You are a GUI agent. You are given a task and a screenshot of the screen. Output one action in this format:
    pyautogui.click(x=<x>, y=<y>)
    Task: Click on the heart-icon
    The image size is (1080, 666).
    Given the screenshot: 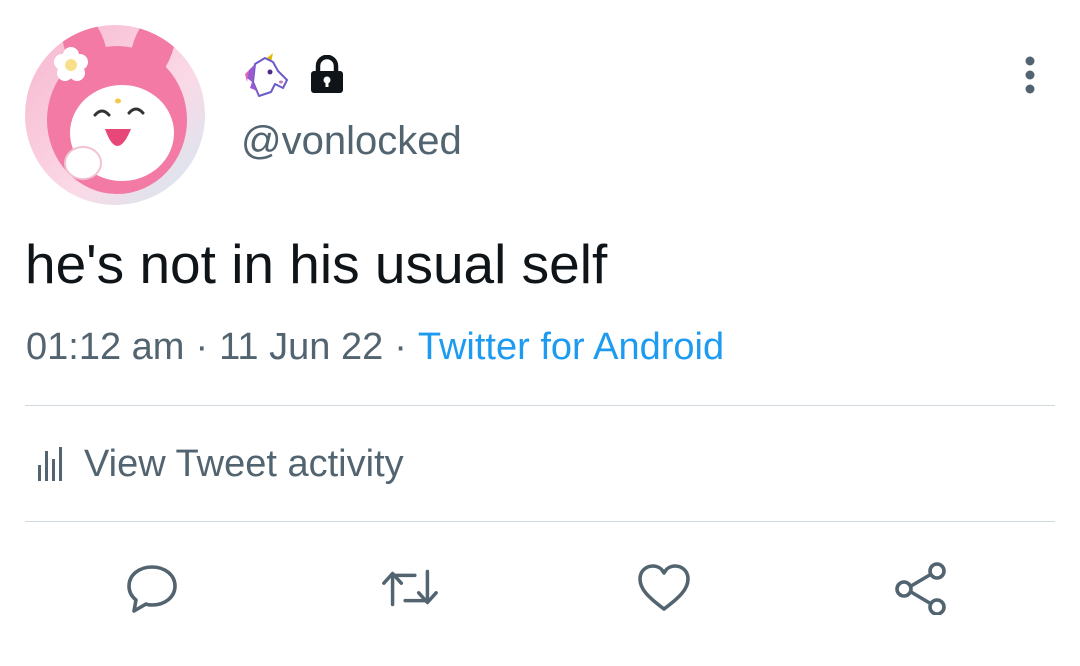 What is the action you would take?
    pyautogui.click(x=664, y=587)
    